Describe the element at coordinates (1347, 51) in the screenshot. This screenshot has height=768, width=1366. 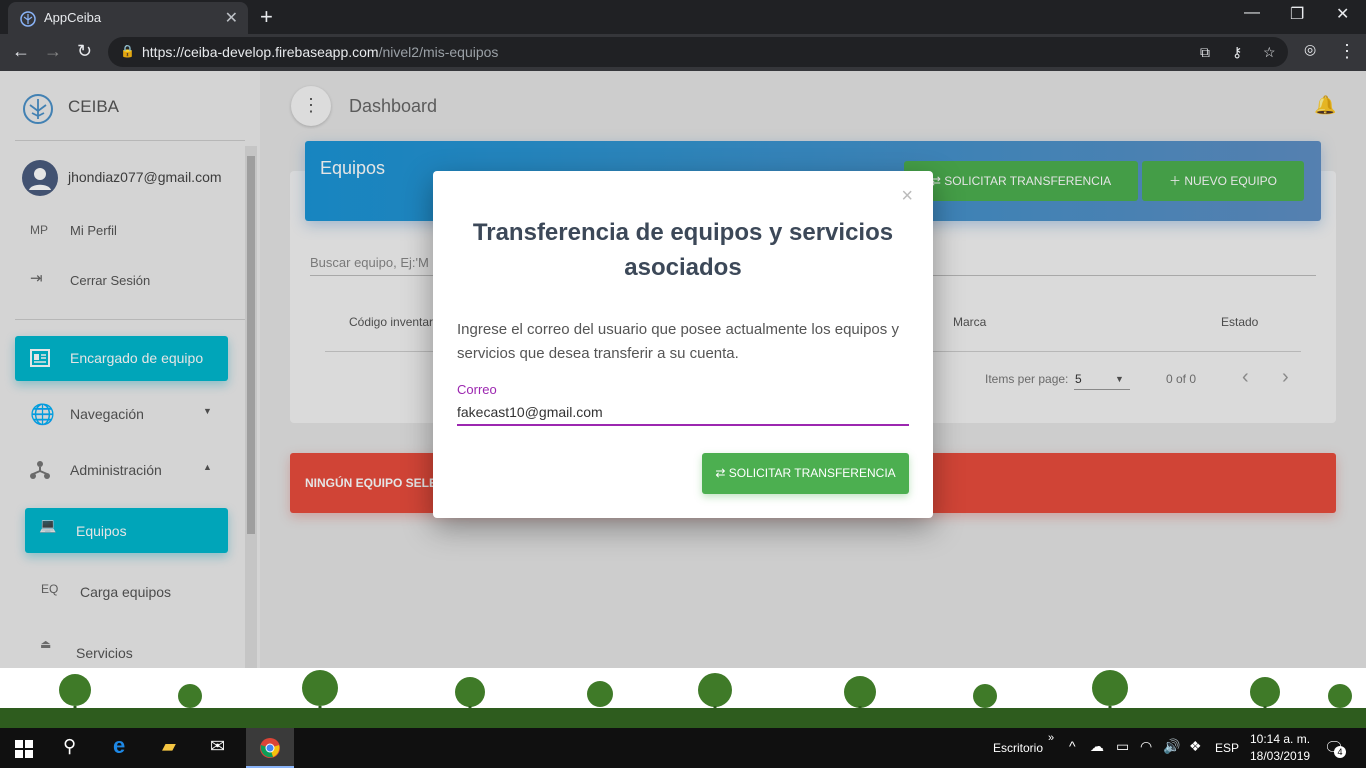
I see `chrome-menu-icon: ⋮` at that location.